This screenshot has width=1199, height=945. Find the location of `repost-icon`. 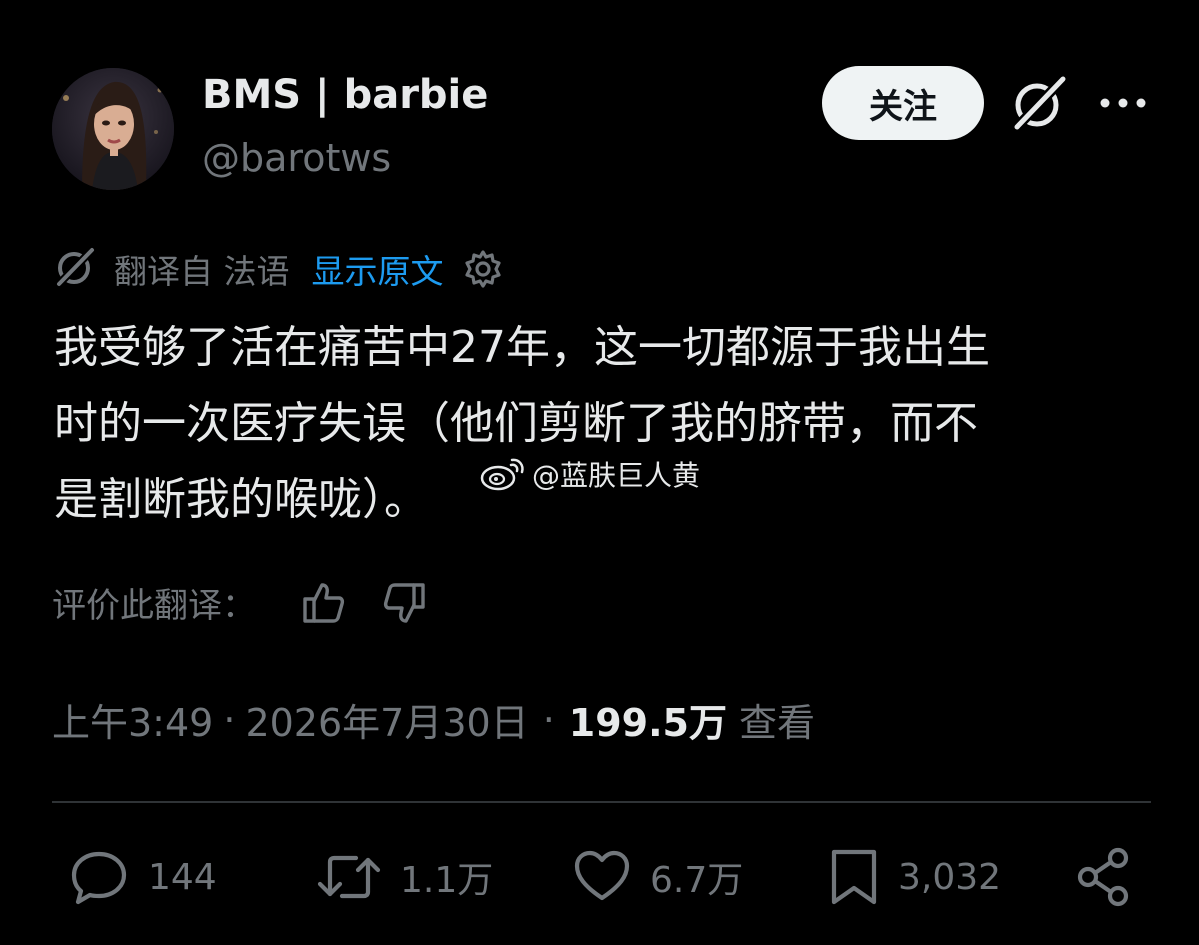

repost-icon is located at coordinates (349, 877).